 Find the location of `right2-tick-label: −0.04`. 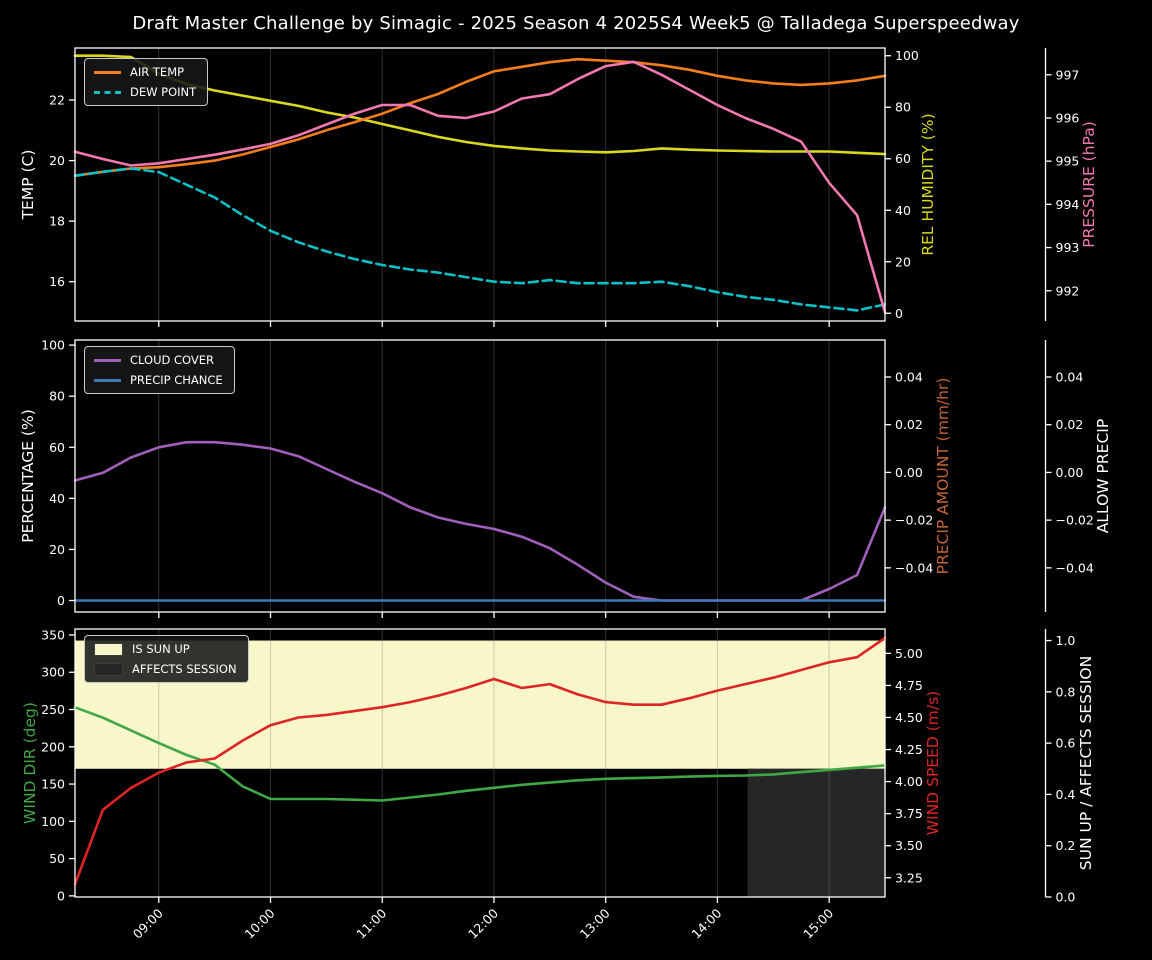

right2-tick-label: −0.04 is located at coordinates (1075, 567).